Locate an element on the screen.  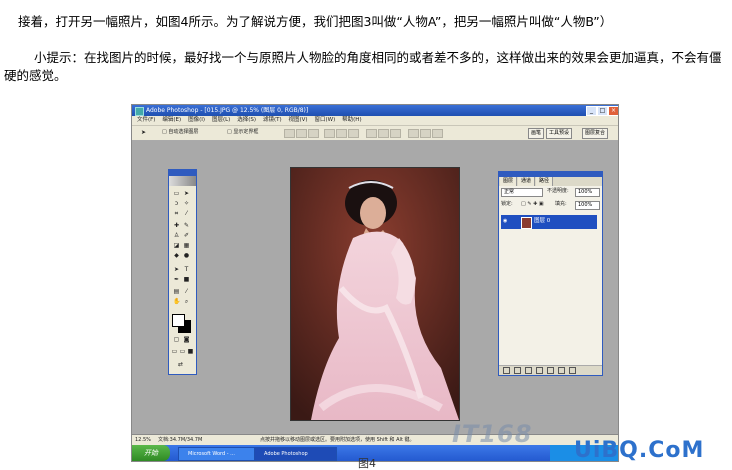
adjustment-layer-icon is located at coordinates (539, 370).